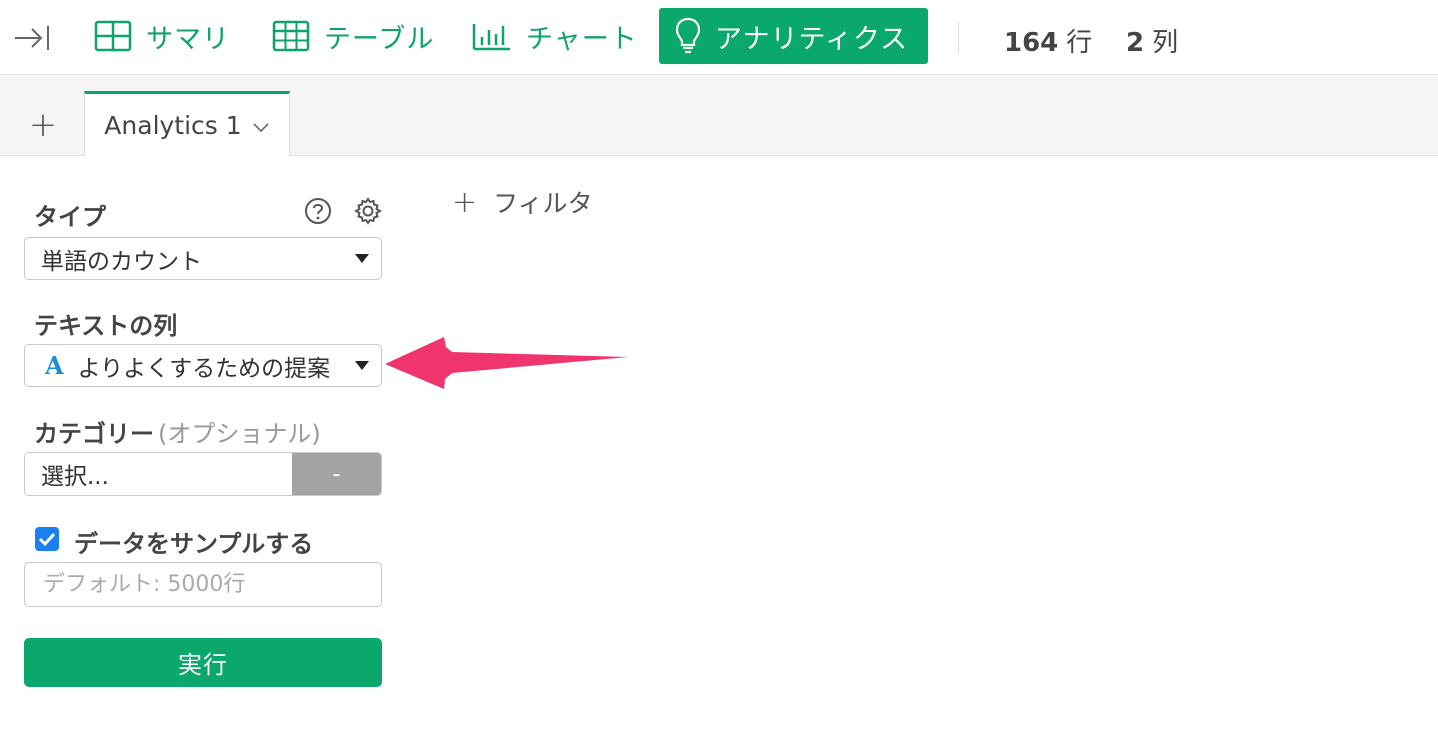  What do you see at coordinates (491, 37) in the screenshot?
I see `chart-icon` at bounding box center [491, 37].